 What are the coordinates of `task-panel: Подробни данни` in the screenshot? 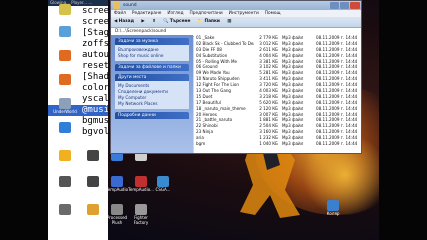 It's located at (152, 115).